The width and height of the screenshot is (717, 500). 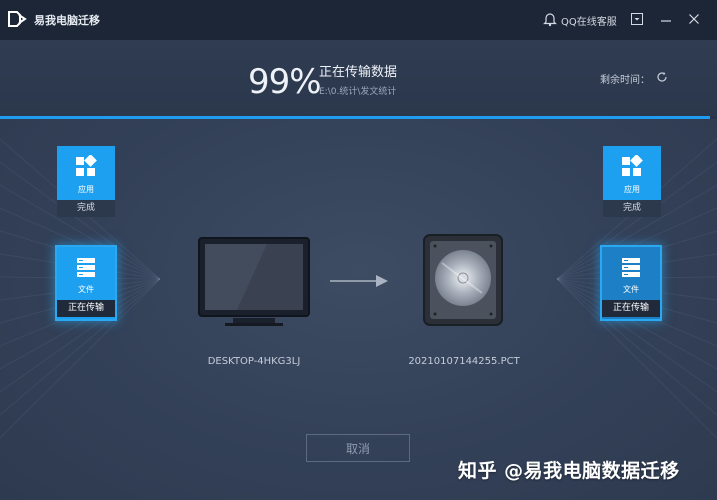 What do you see at coordinates (550, 19) in the screenshot?
I see `qq-bell-icon` at bounding box center [550, 19].